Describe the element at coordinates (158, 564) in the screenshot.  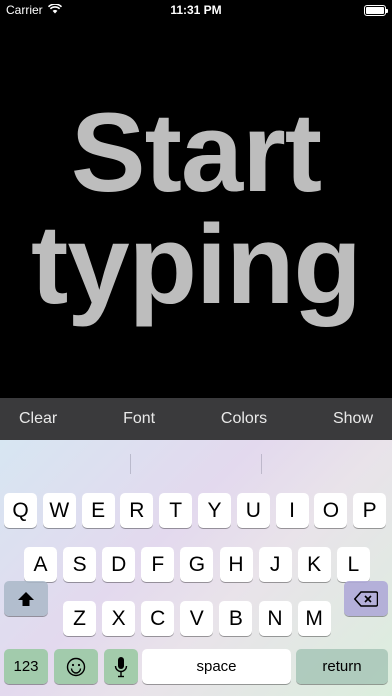
I see `key-f: F` at that location.